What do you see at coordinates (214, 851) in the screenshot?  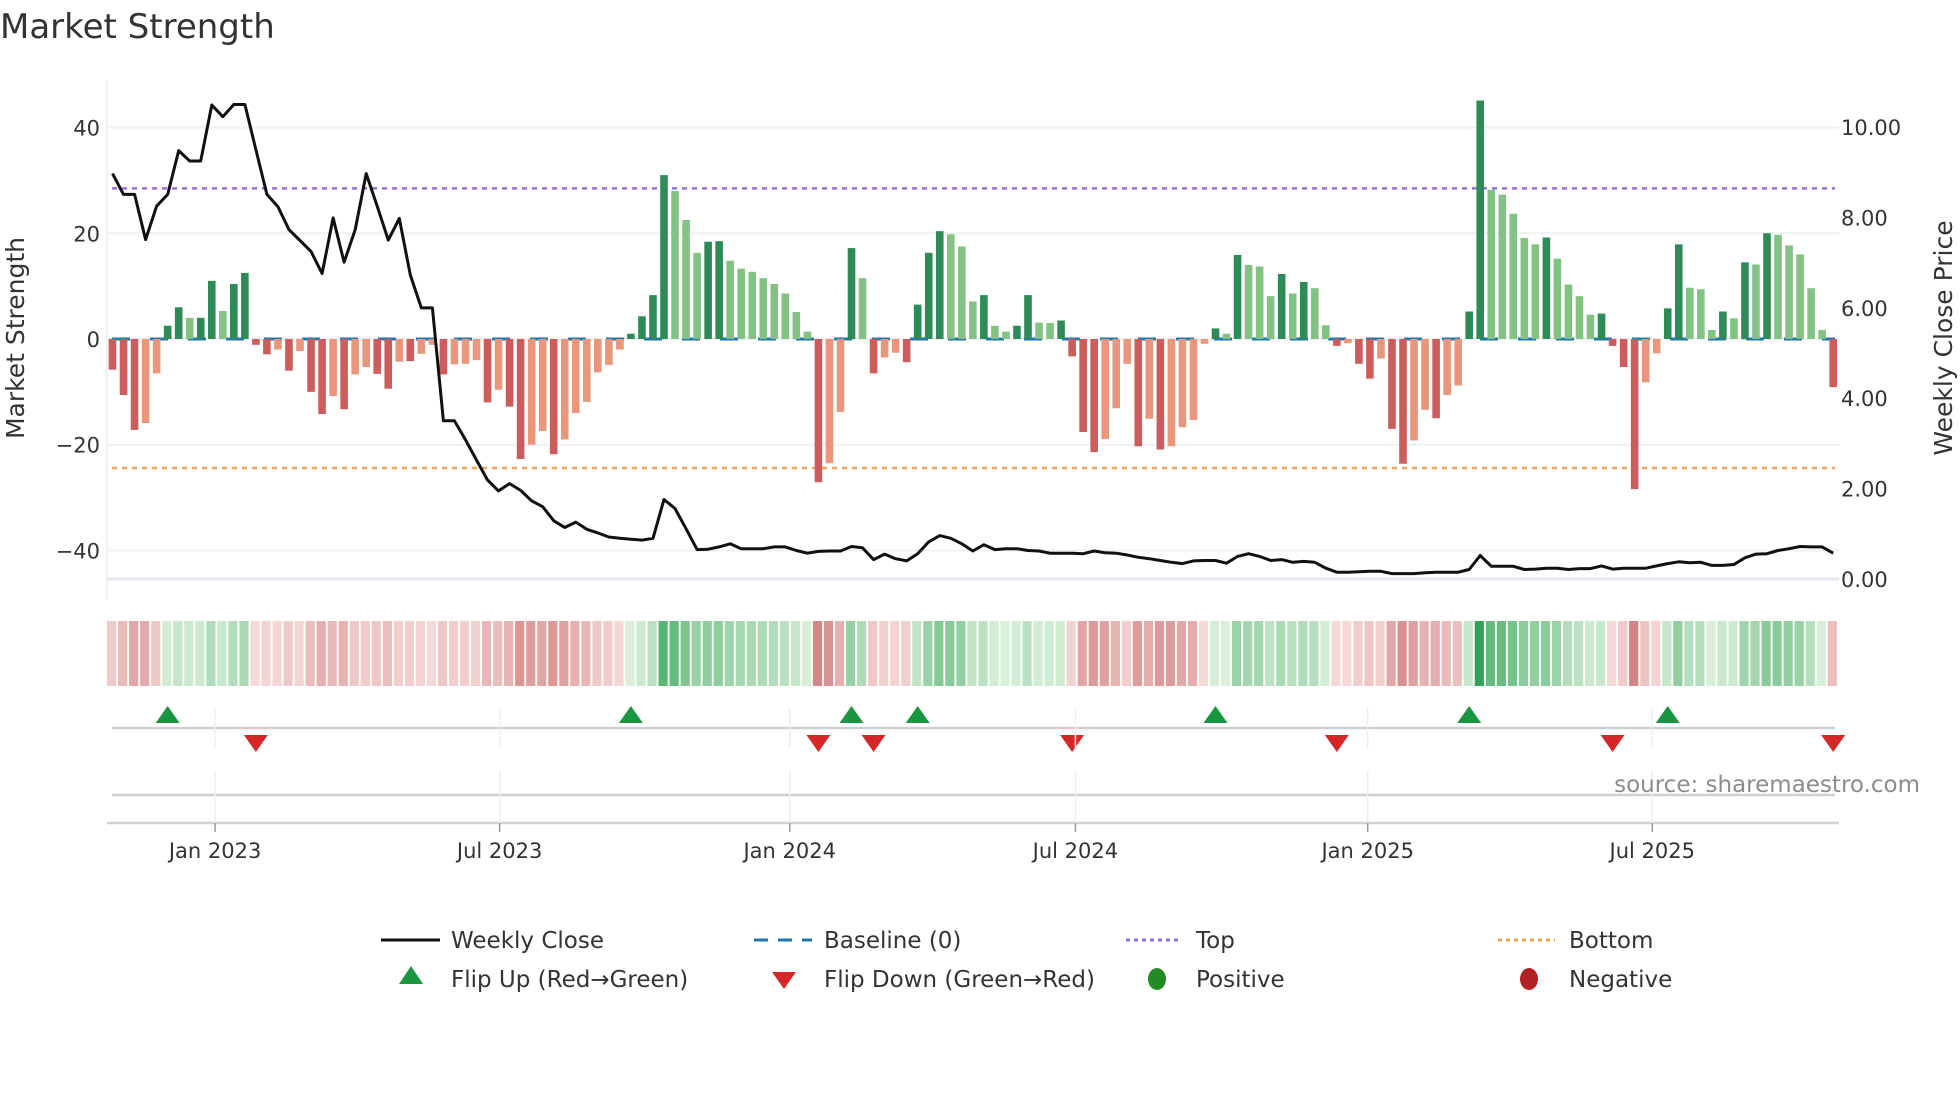 I see `x-tick-label: Jan 2023` at bounding box center [214, 851].